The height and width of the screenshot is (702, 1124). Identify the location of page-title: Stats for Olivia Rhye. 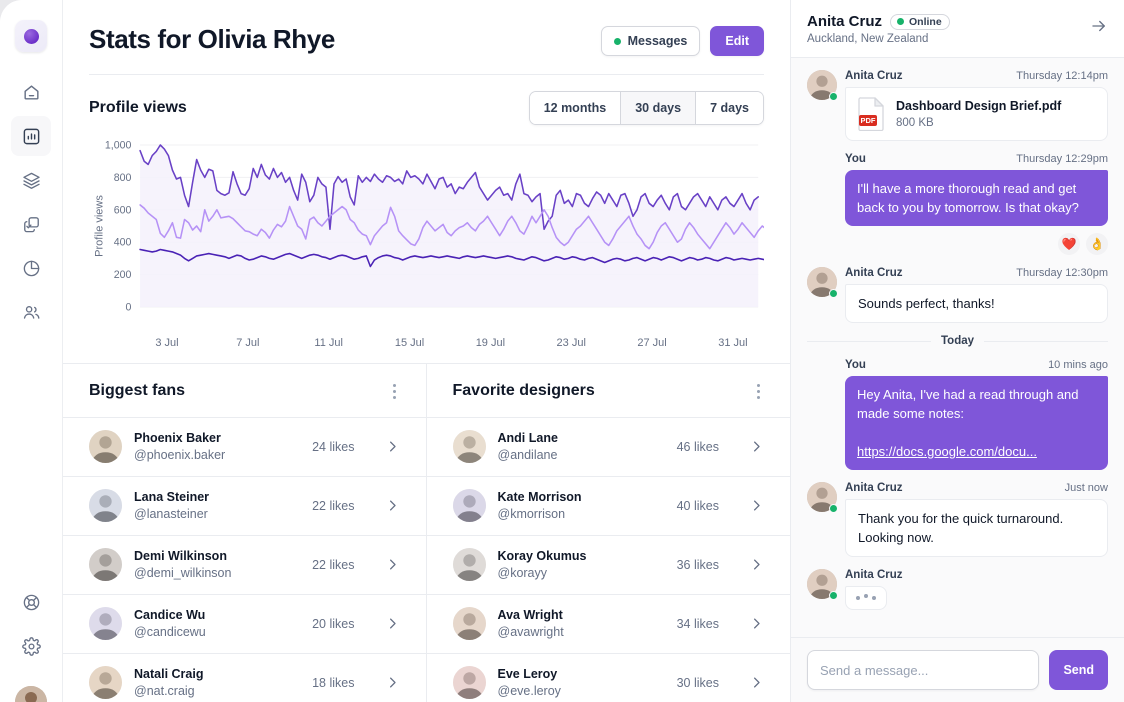
(212, 39).